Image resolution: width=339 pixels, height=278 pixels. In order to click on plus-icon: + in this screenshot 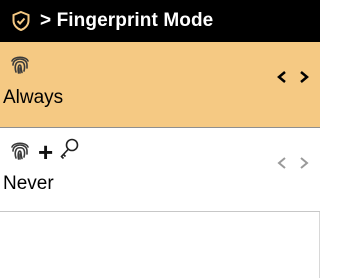, I will do `click(46, 152)`.